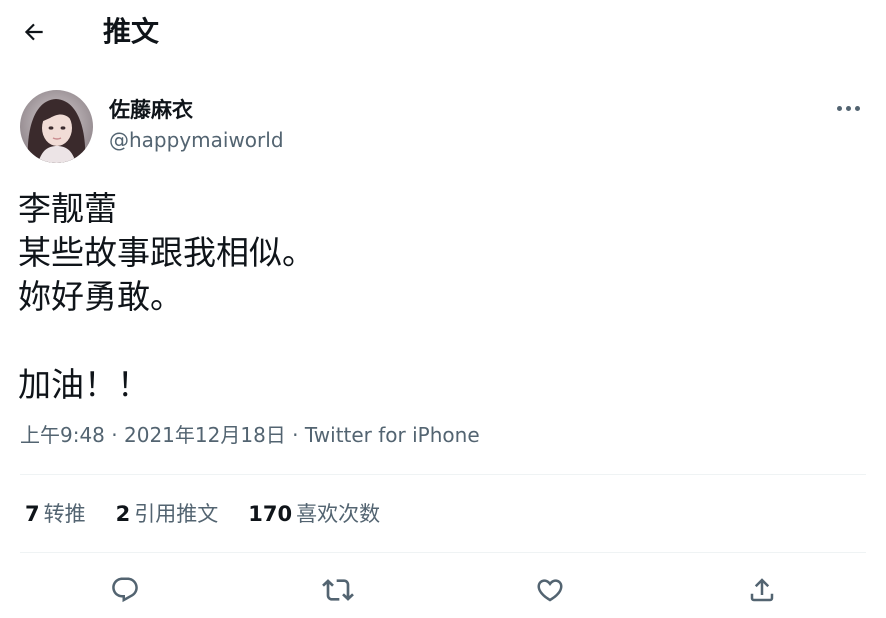 The image size is (886, 618). I want to click on tweet-stats: 7 转推 2 引用推文 170 喜欢次数, so click(202, 514).